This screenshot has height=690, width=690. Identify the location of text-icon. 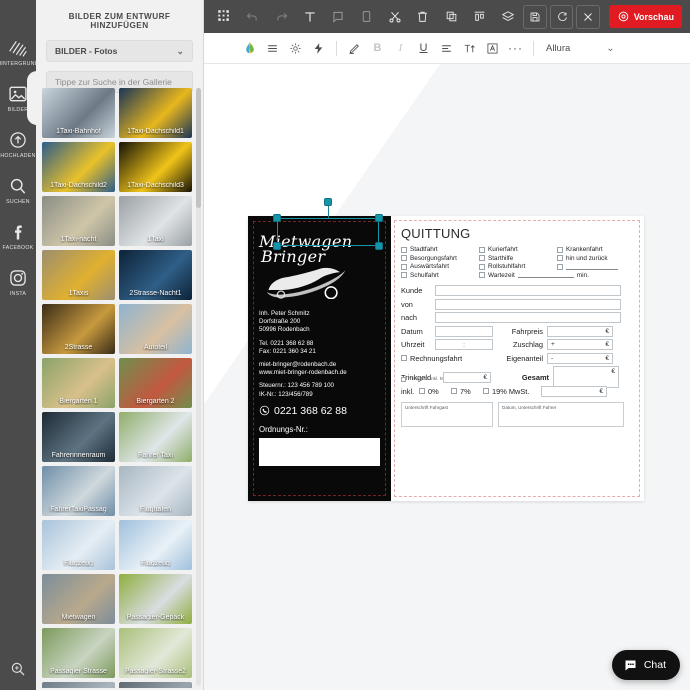
(309, 17).